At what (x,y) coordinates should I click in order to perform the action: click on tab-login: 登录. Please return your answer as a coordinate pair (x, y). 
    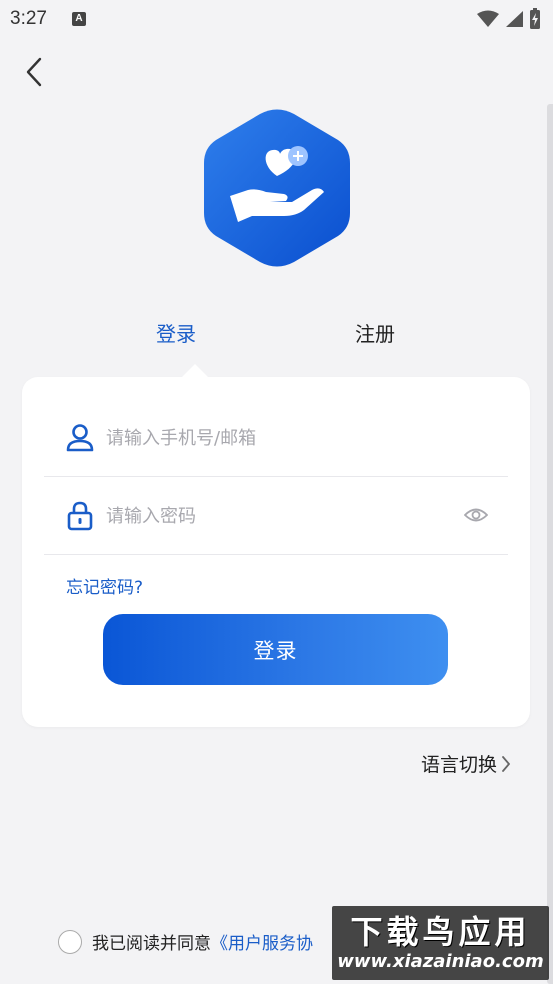
    Looking at the image, I should click on (176, 334).